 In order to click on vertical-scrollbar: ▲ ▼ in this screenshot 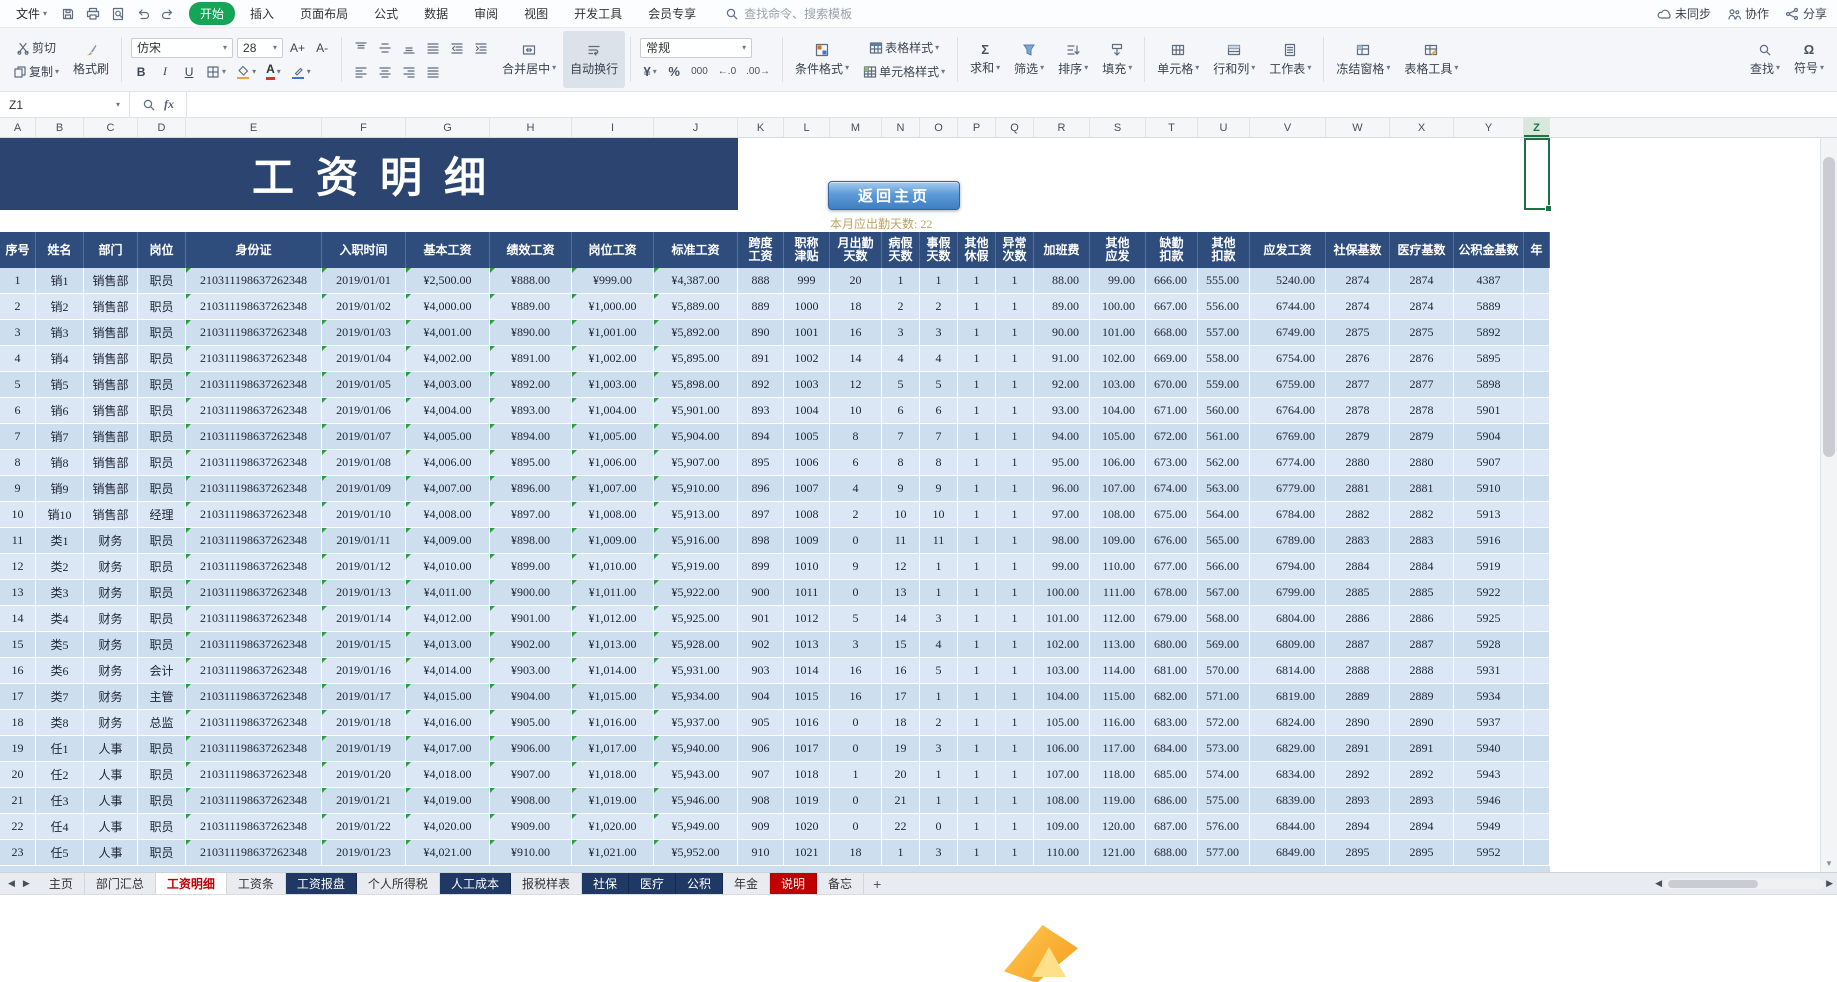, I will do `click(1828, 505)`.